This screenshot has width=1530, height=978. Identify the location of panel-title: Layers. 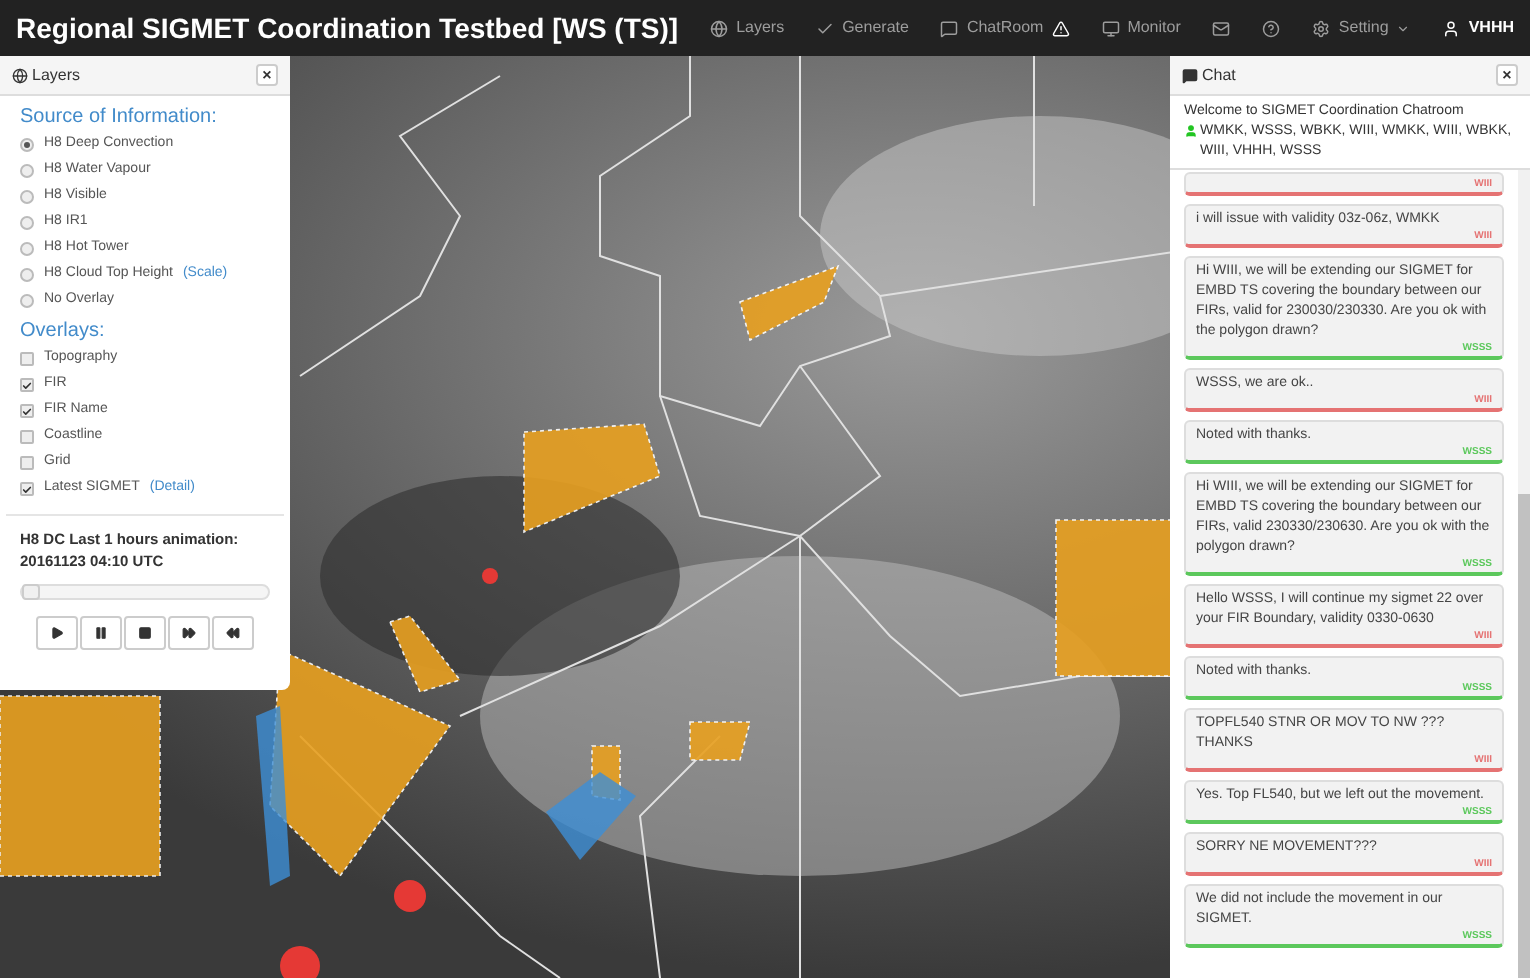
(56, 75).